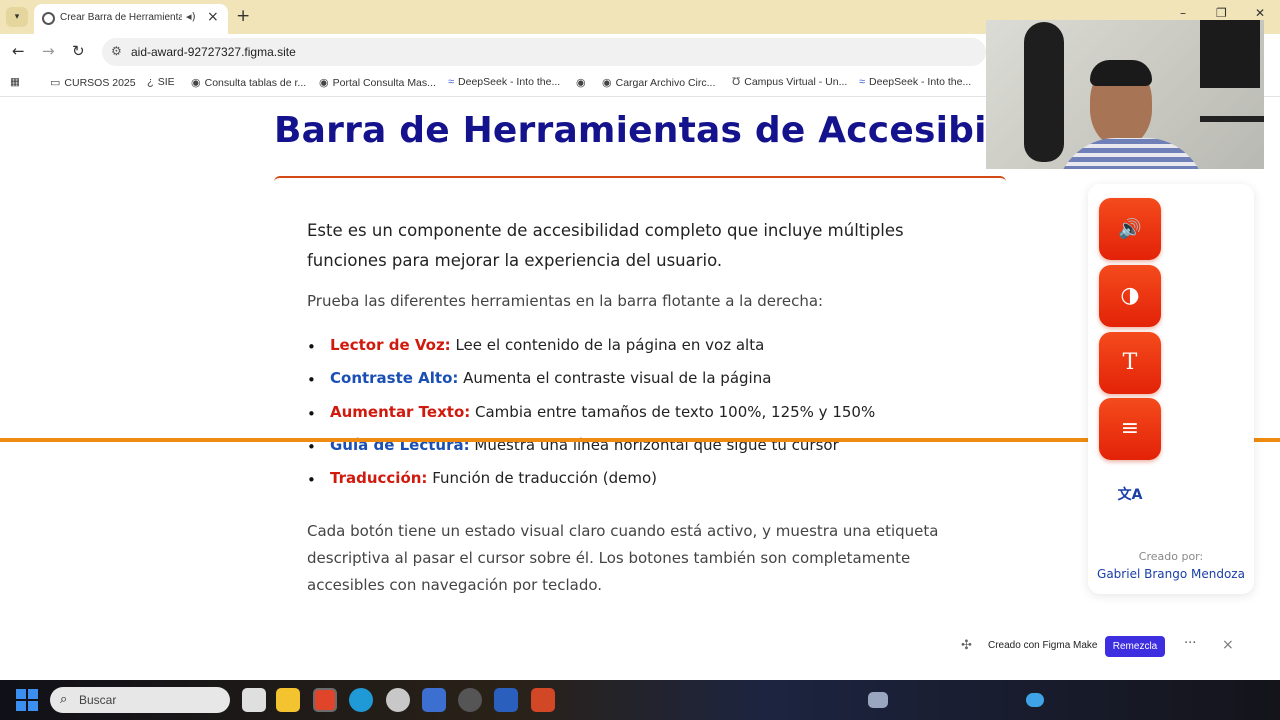  What do you see at coordinates (98, 700) in the screenshot?
I see `search-placeholder: Buscar` at bounding box center [98, 700].